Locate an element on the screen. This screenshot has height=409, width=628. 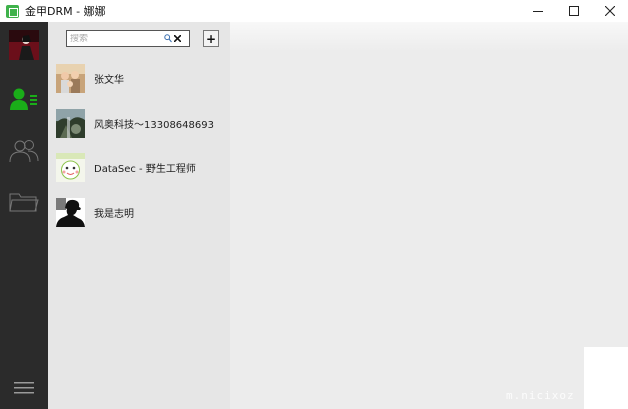
sidebar-item-contacts is located at coordinates (24, 99).